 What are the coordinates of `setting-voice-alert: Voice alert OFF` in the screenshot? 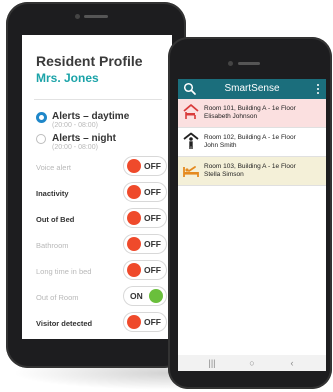 It's located at (101, 167).